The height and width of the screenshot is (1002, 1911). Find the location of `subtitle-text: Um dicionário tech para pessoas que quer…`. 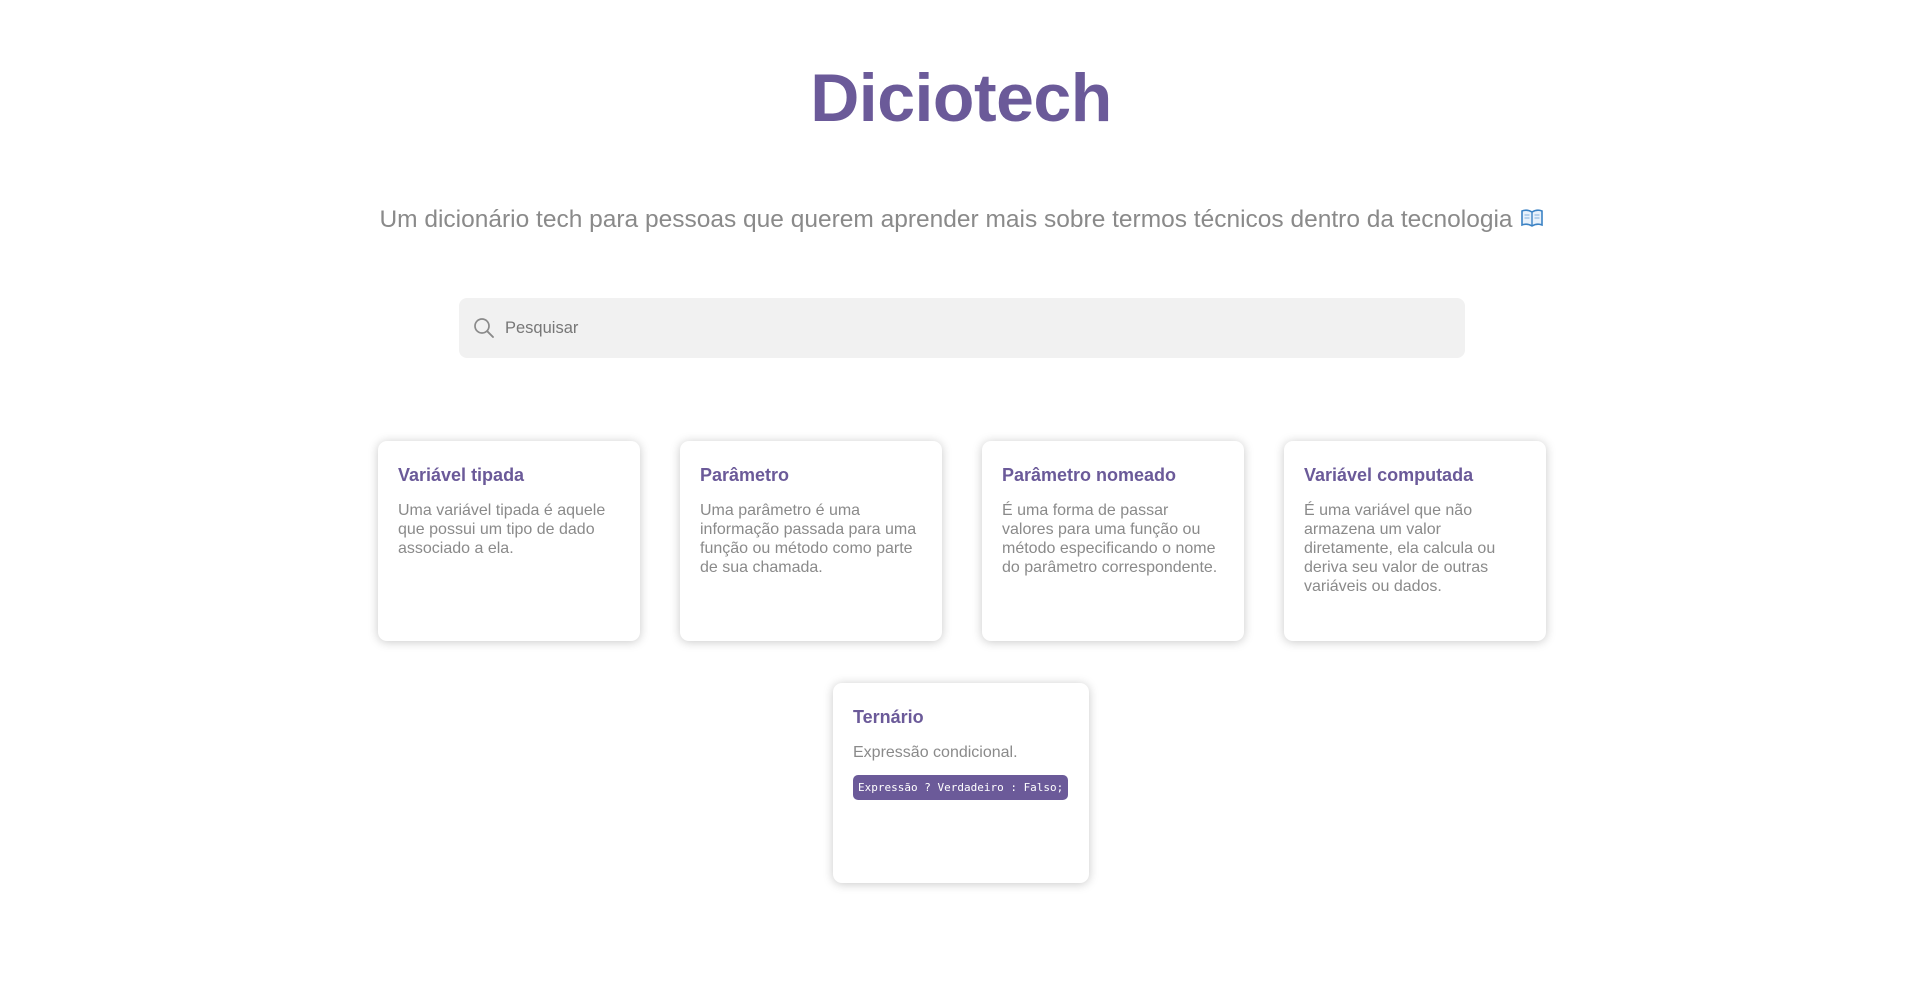

subtitle-text: Um dicionário tech para pessoas que quer… is located at coordinates (946, 219).